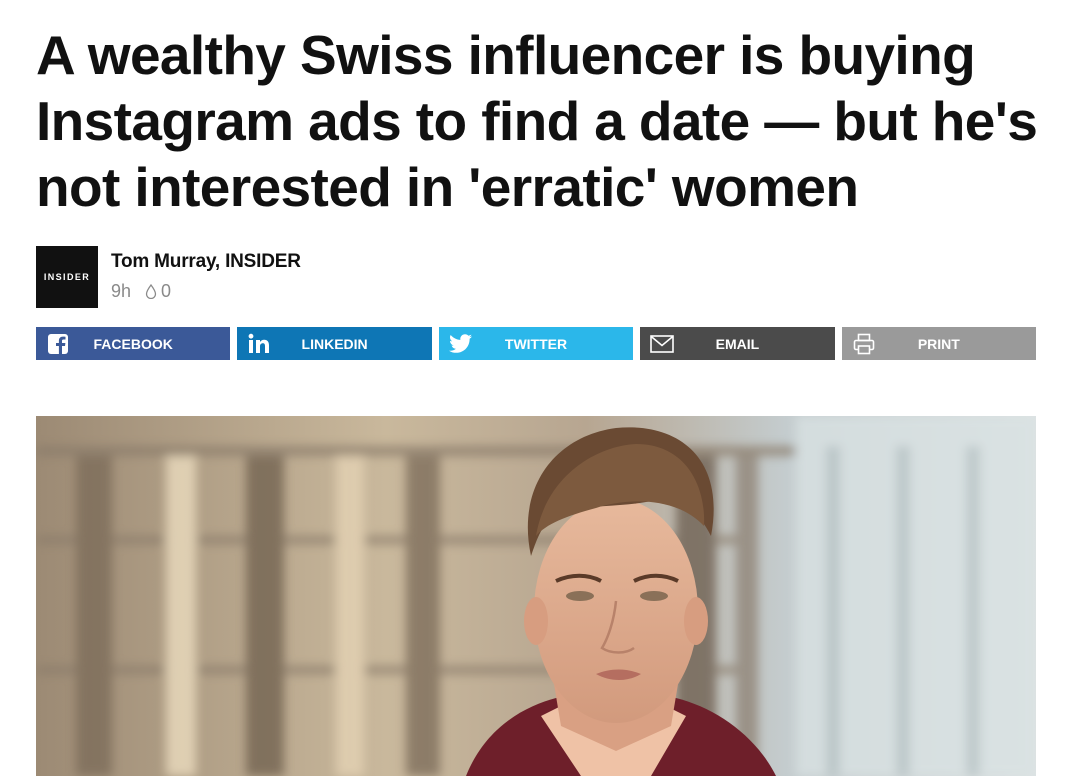 This screenshot has width=1087, height=776. I want to click on twitter-share-label: TWITTER, so click(536, 343).